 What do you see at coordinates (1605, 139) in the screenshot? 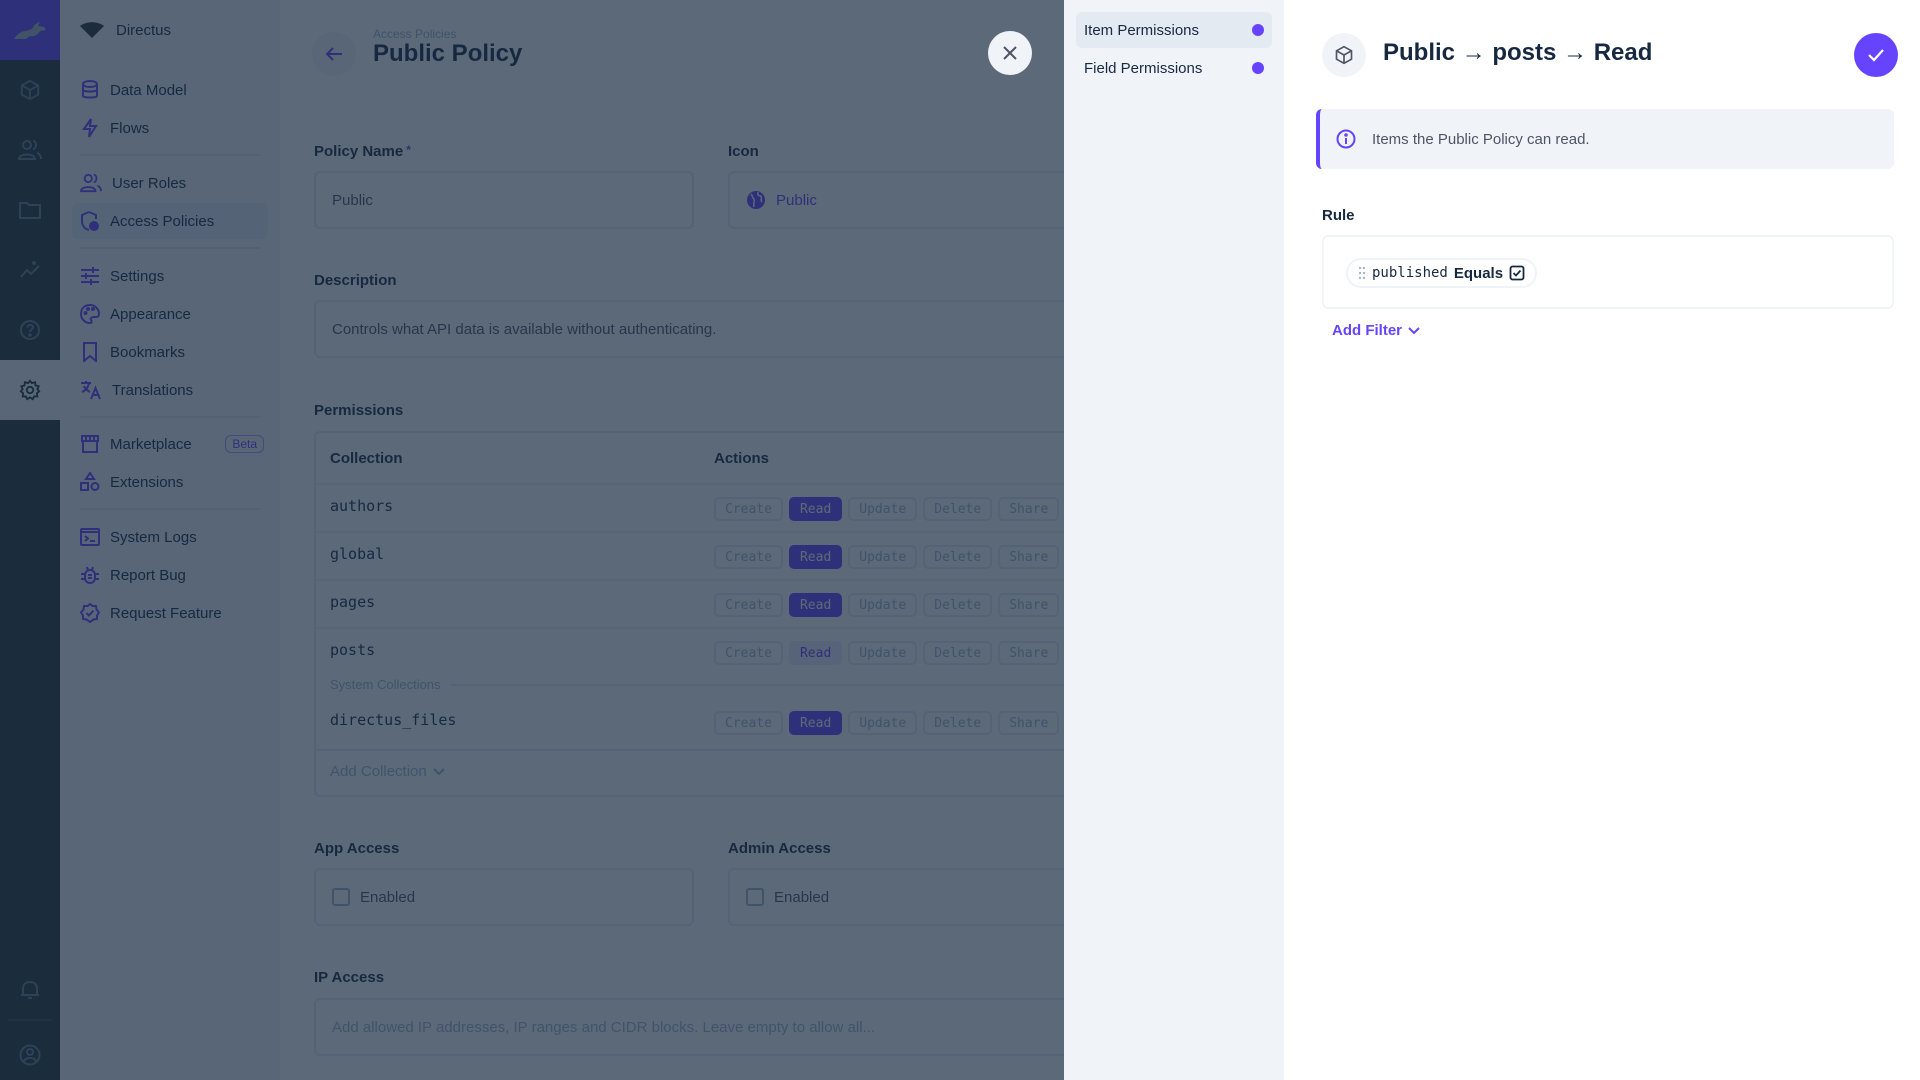
I see `info-notice: Items the Public Policy can read.` at bounding box center [1605, 139].